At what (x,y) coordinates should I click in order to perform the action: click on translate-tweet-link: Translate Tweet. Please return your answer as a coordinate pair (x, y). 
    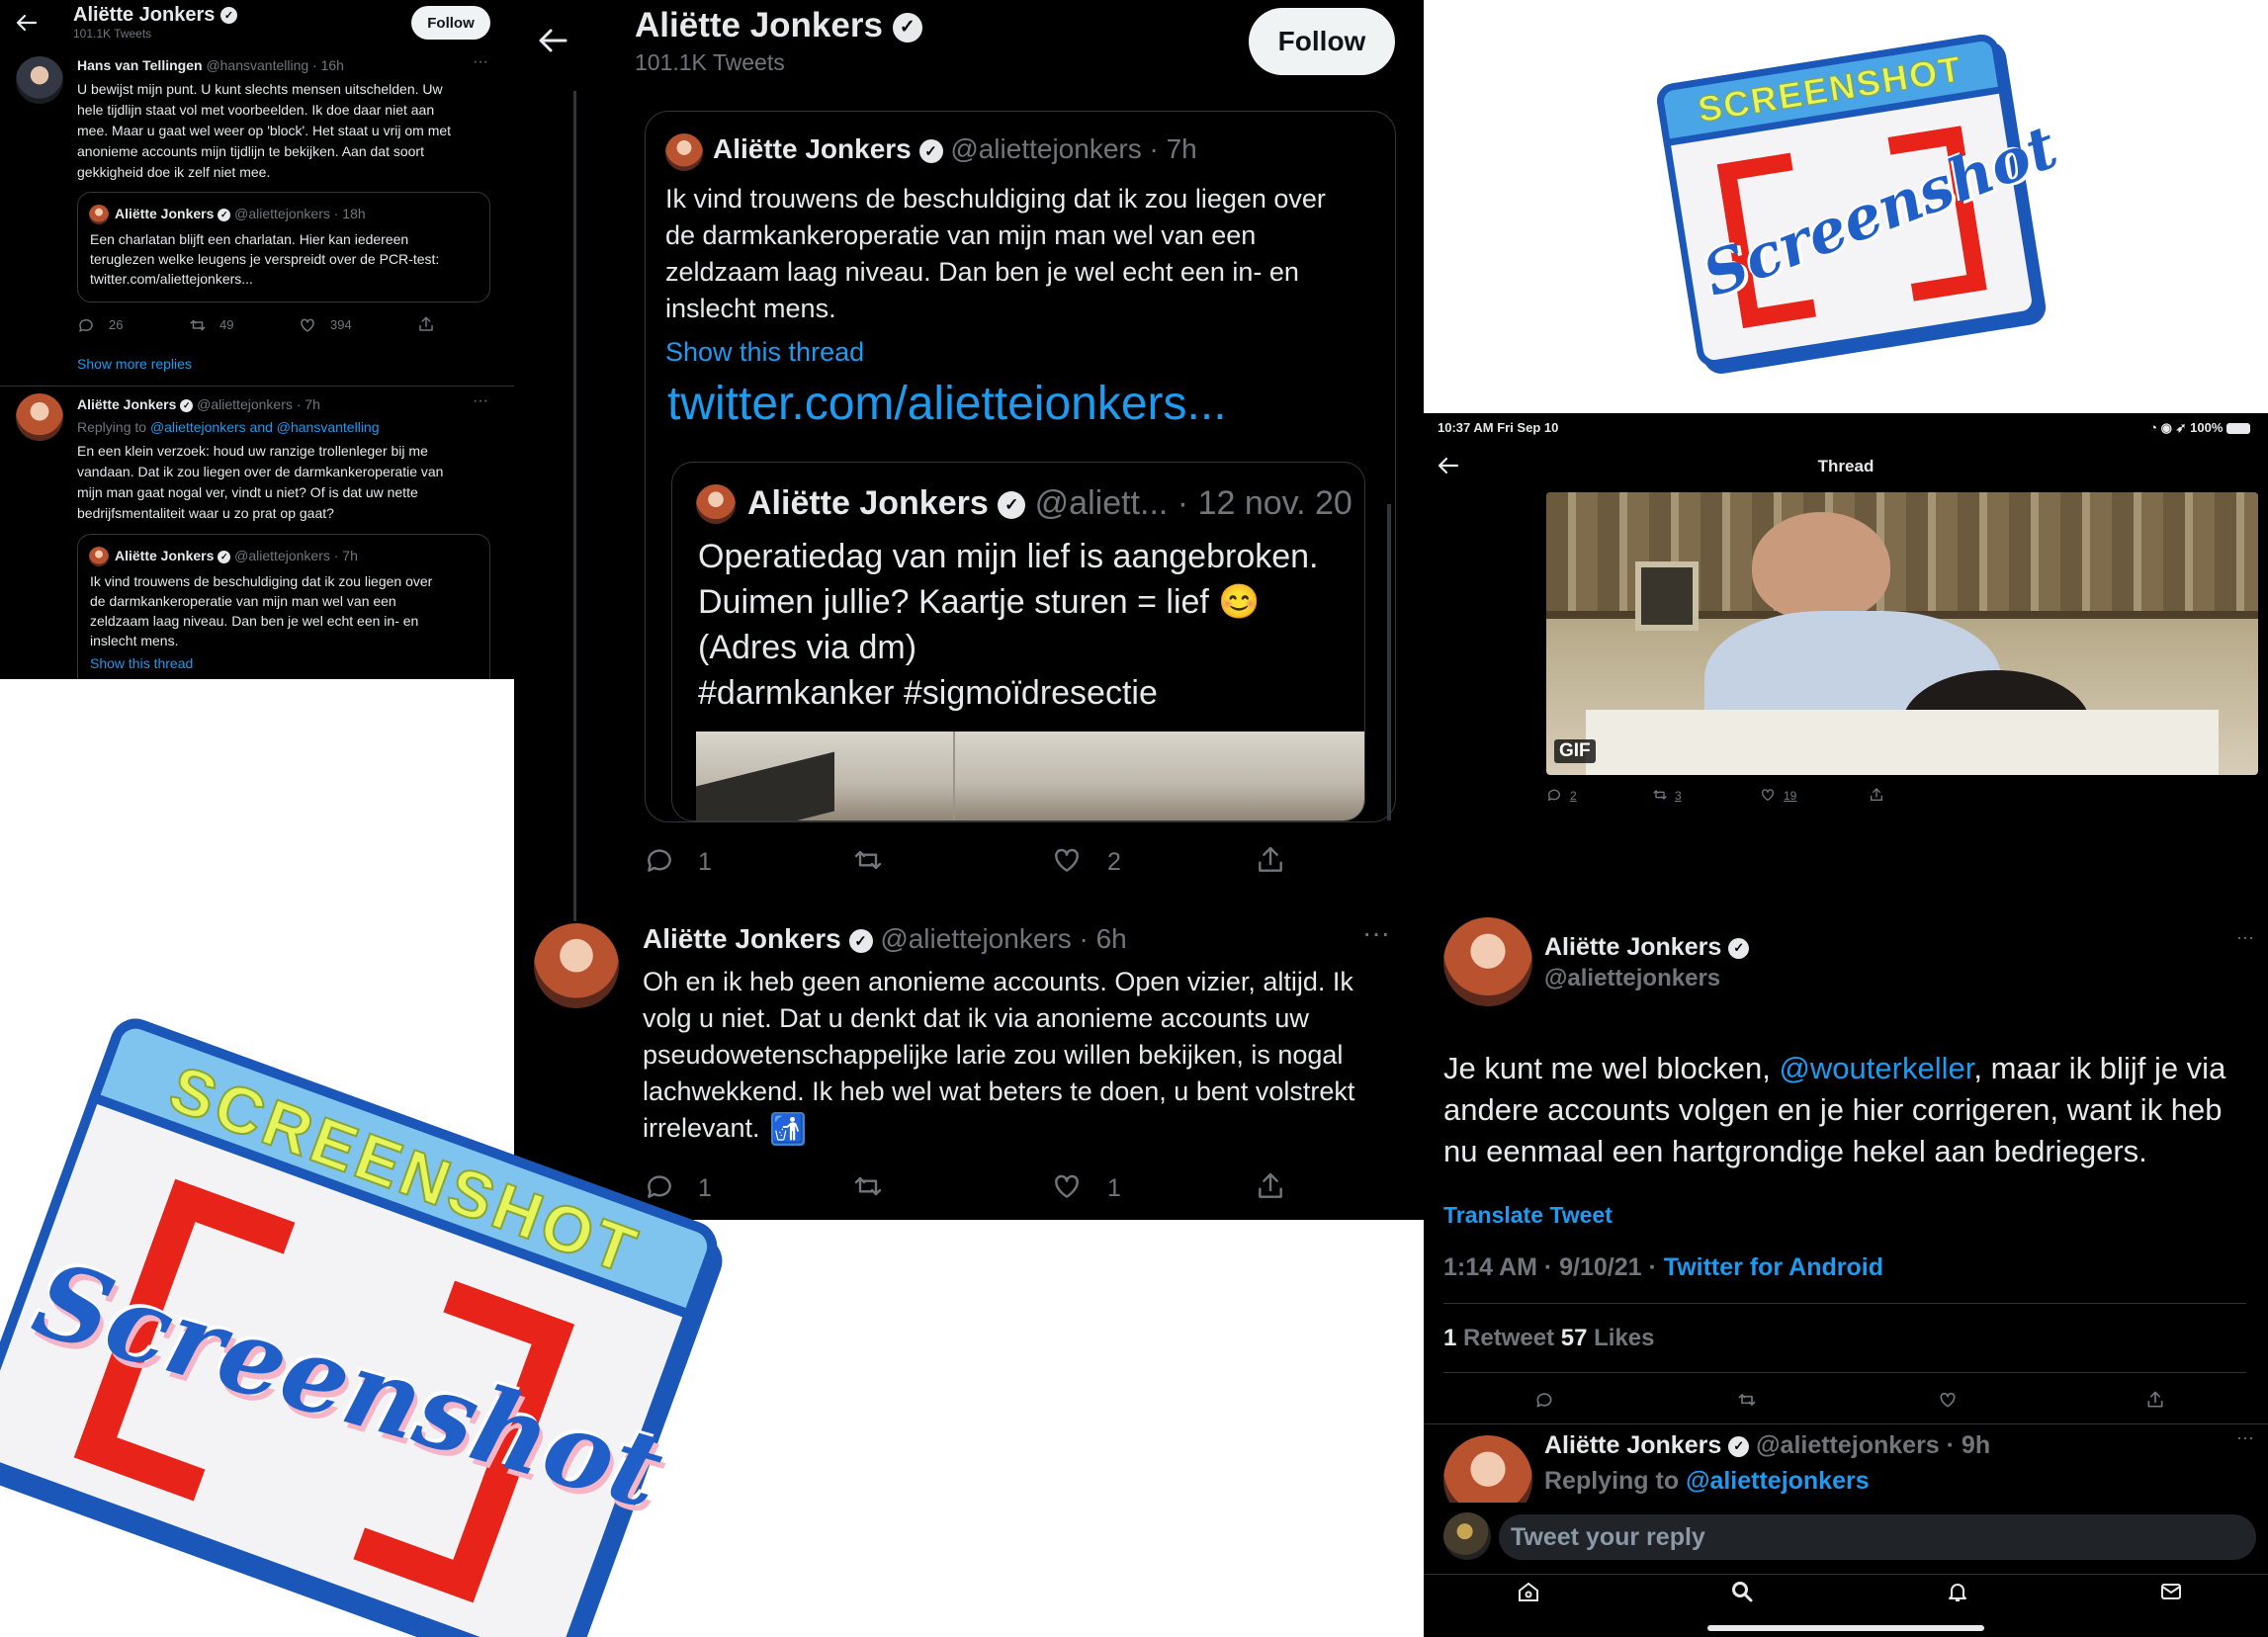
    Looking at the image, I should click on (1528, 1215).